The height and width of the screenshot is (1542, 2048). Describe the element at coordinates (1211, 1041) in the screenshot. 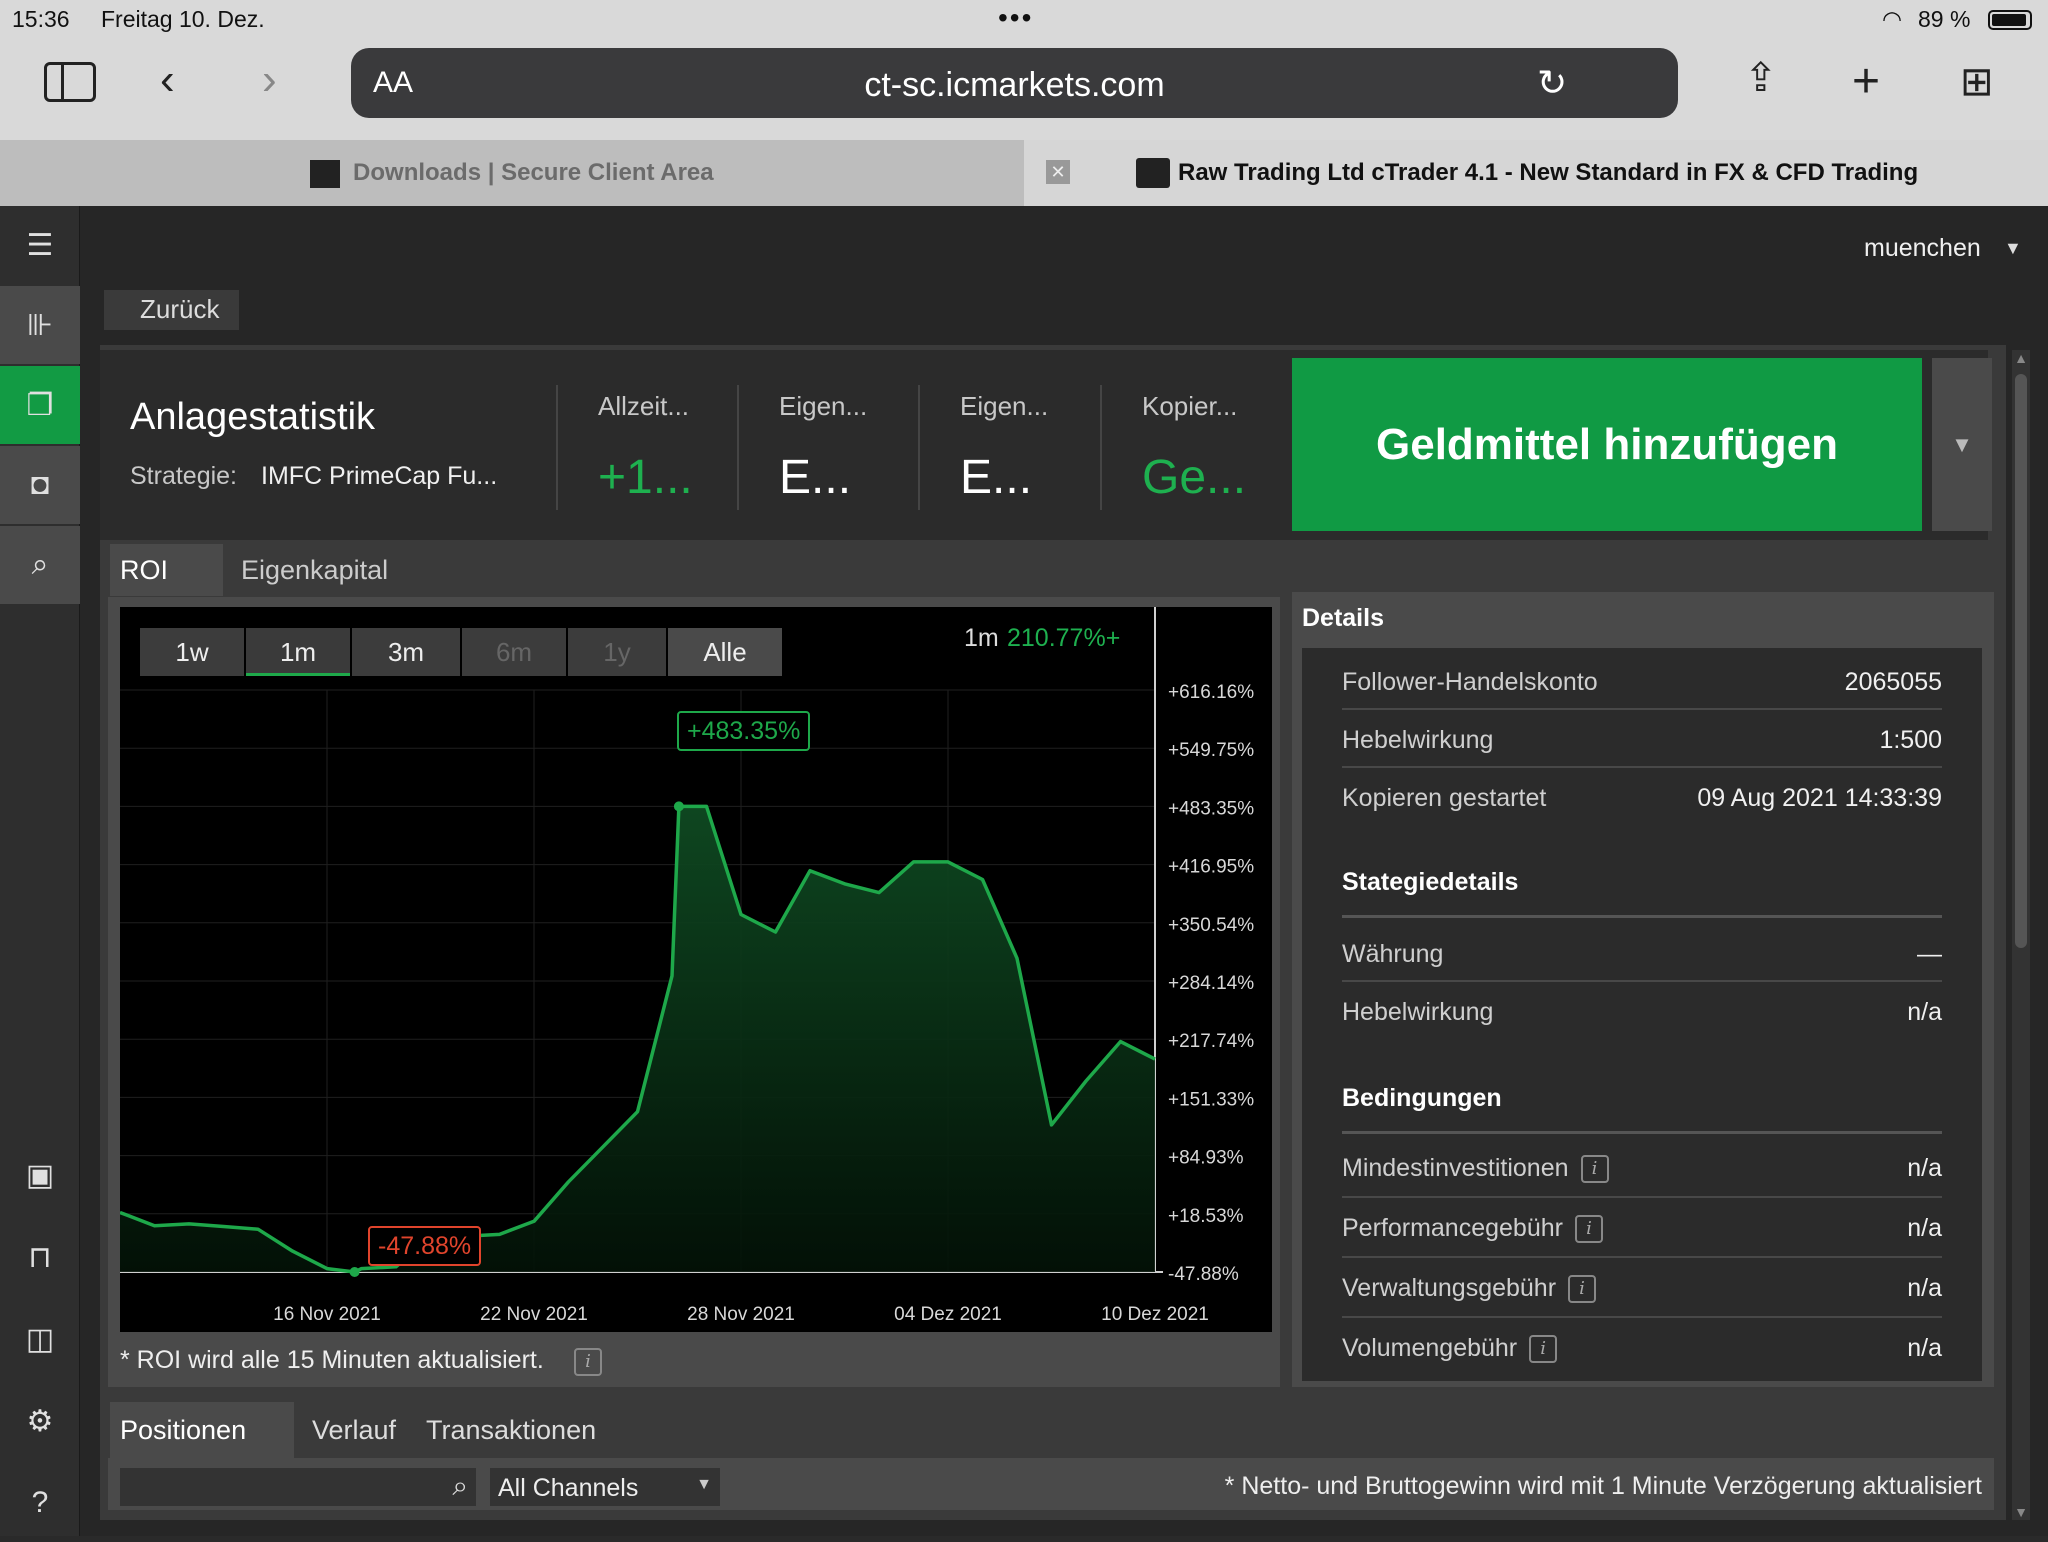

I see `y-tick-label: +217.74%` at that location.